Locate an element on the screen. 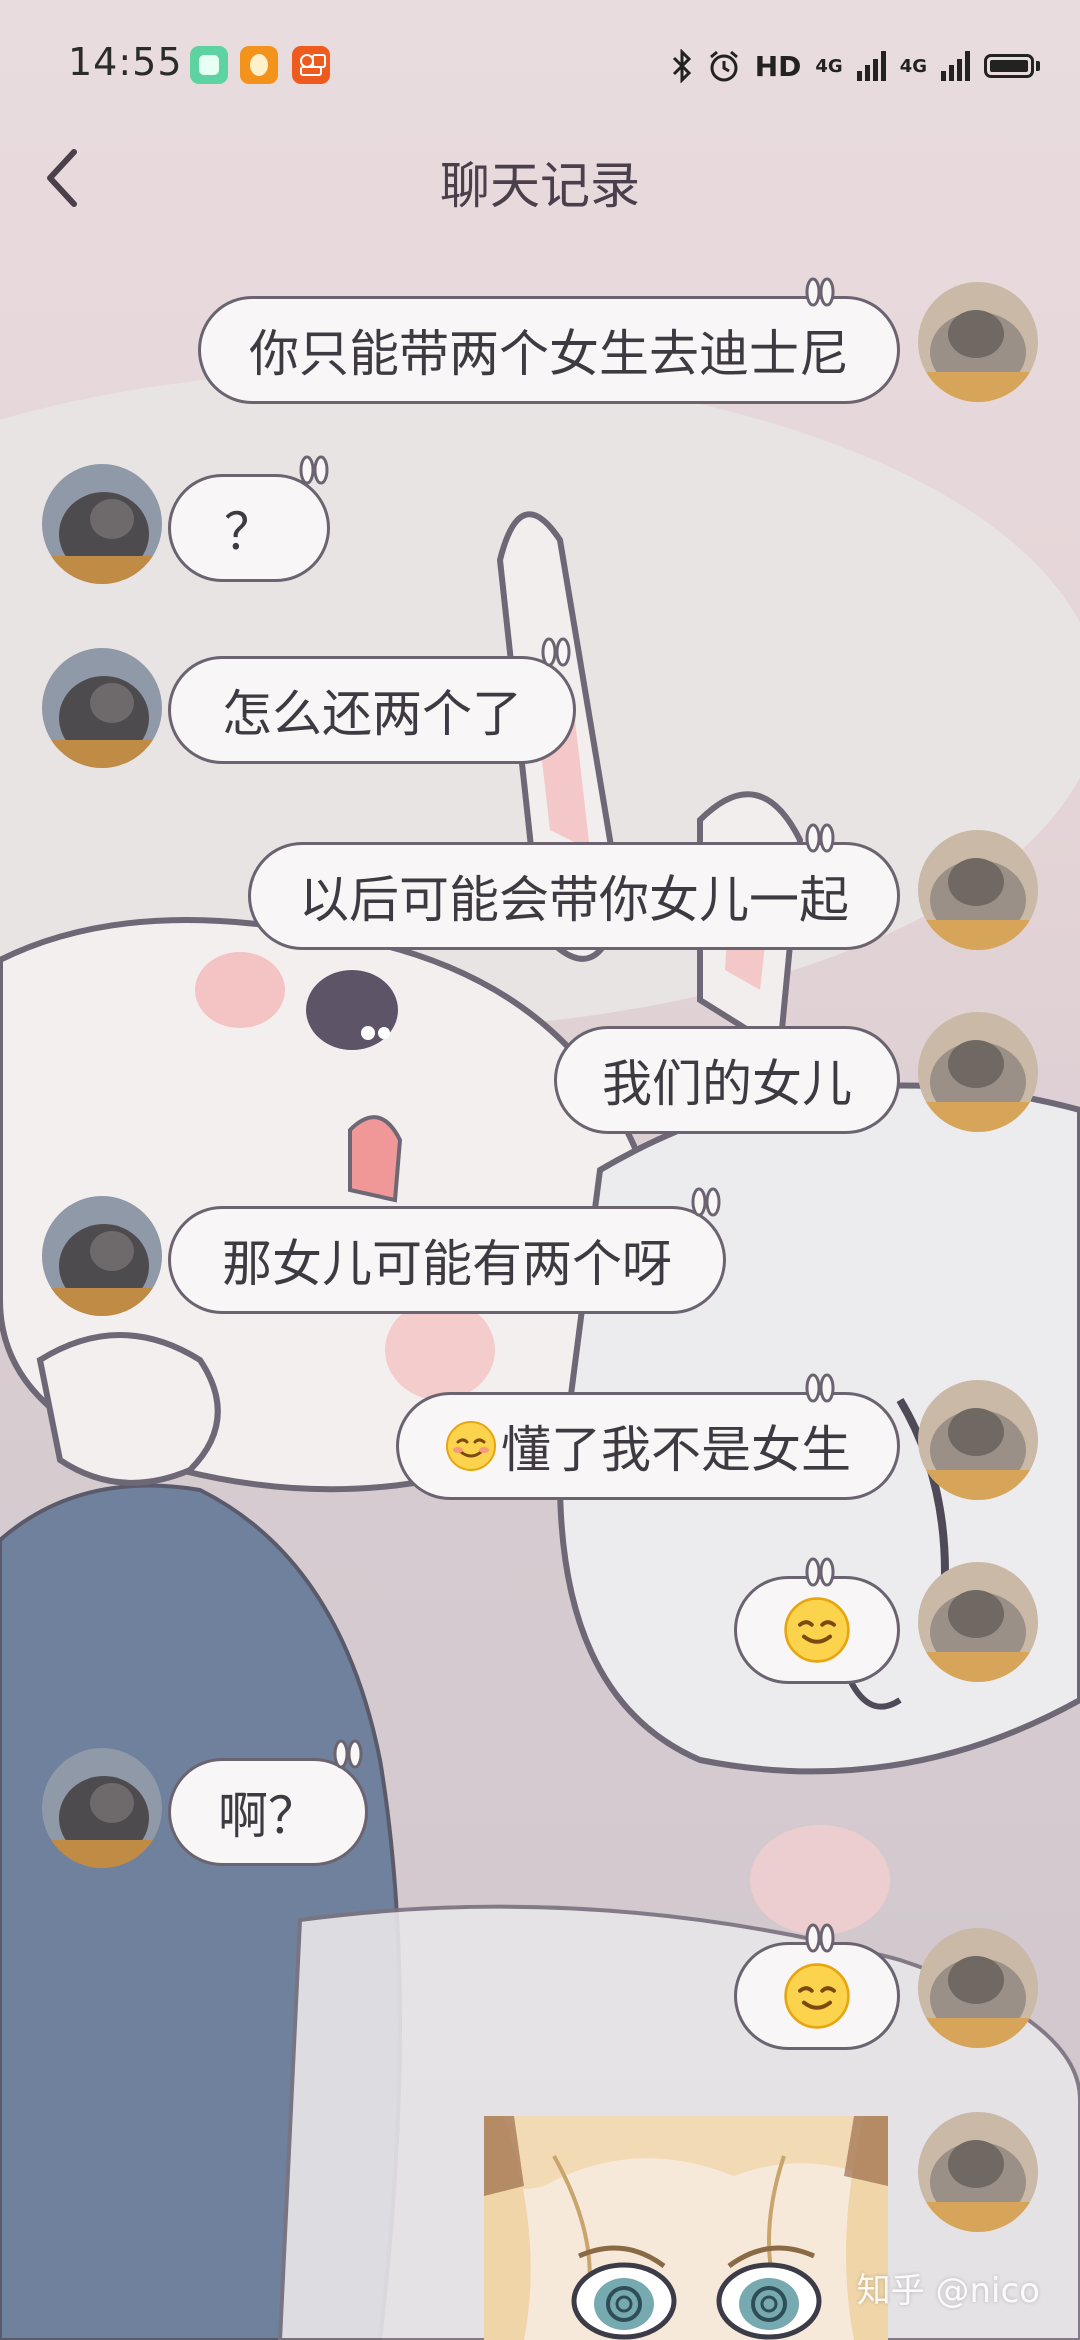 The height and width of the screenshot is (2340, 1080). message-text: 你只能带两个女生去迪士尼 is located at coordinates (549, 354).